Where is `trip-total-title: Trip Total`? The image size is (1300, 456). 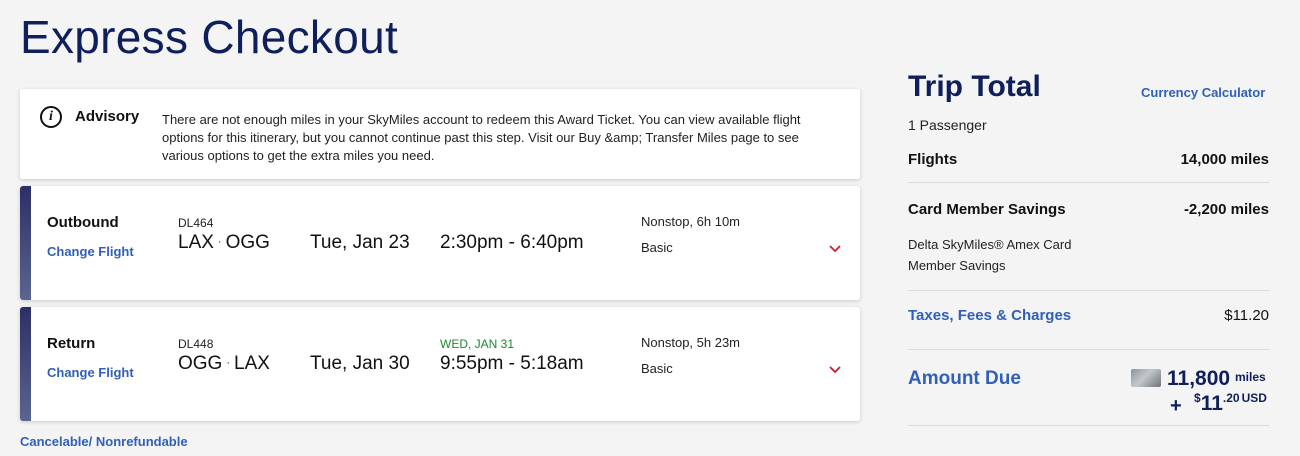
trip-total-title: Trip Total is located at coordinates (974, 86).